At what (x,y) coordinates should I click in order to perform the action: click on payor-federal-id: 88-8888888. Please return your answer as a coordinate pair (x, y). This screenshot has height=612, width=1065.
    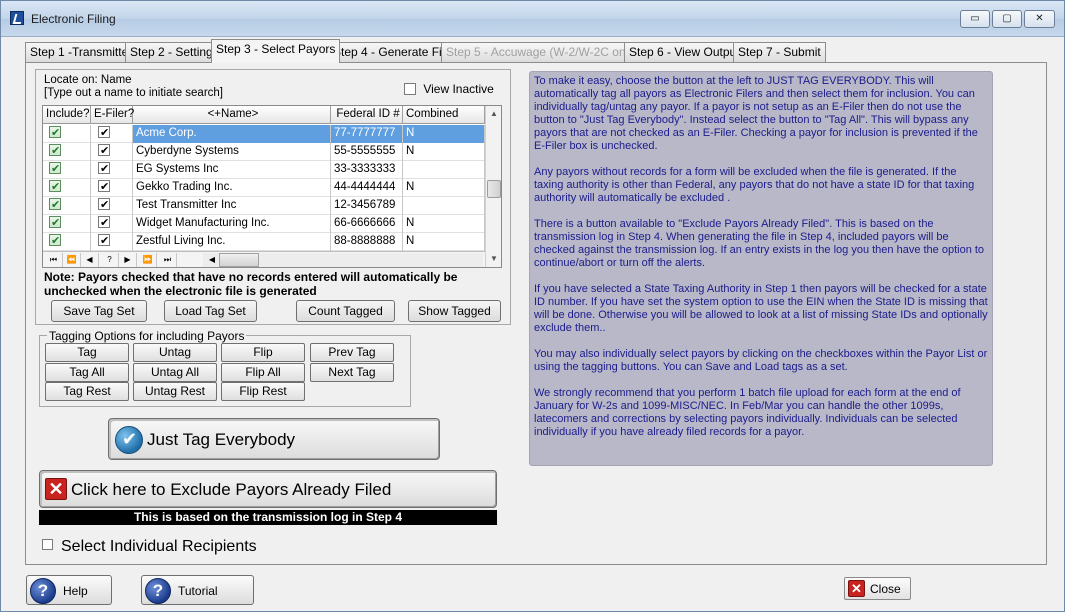
    Looking at the image, I should click on (367, 242).